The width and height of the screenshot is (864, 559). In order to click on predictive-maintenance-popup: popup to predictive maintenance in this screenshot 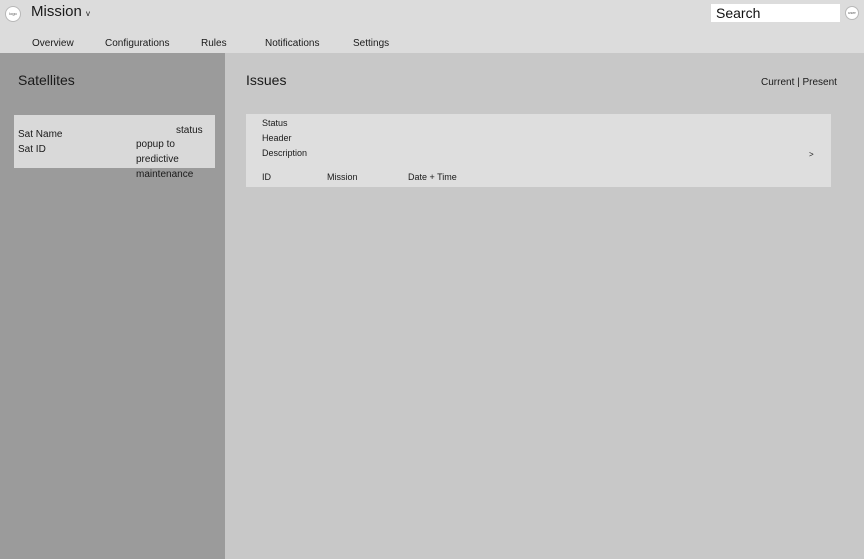, I will do `click(178, 159)`.